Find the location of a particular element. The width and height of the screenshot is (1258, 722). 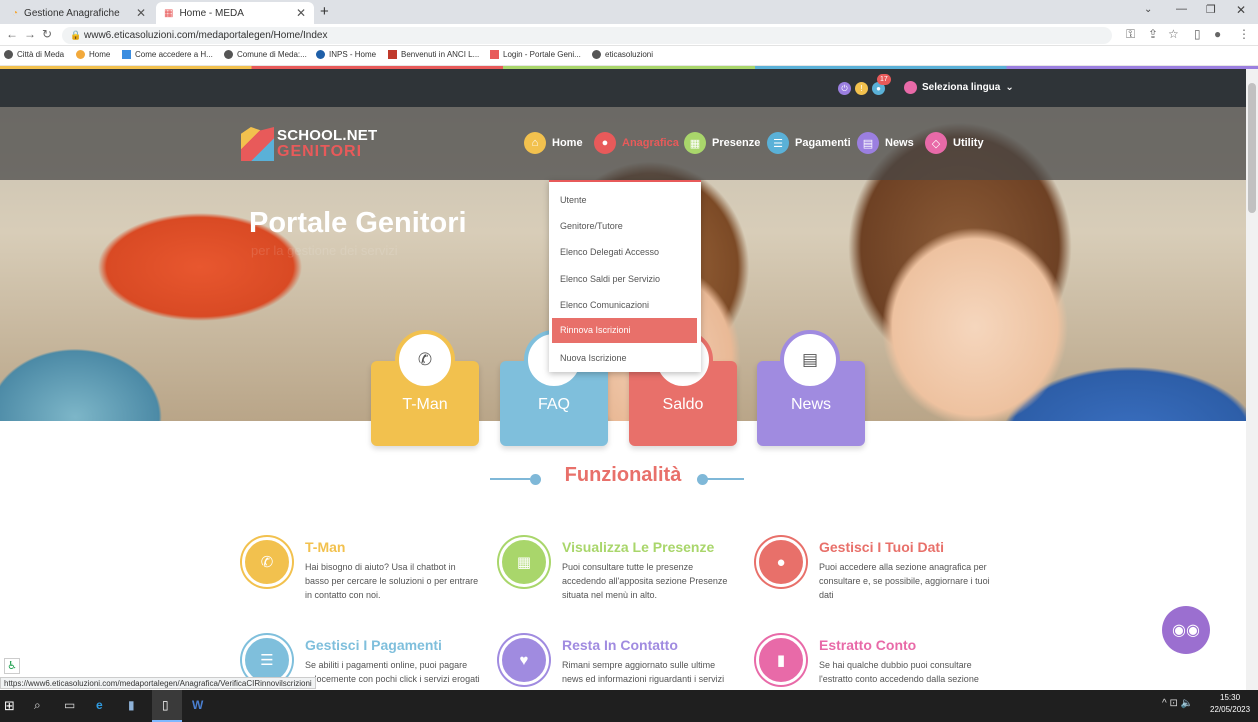

section-title: Funzionalità is located at coordinates (623, 475).